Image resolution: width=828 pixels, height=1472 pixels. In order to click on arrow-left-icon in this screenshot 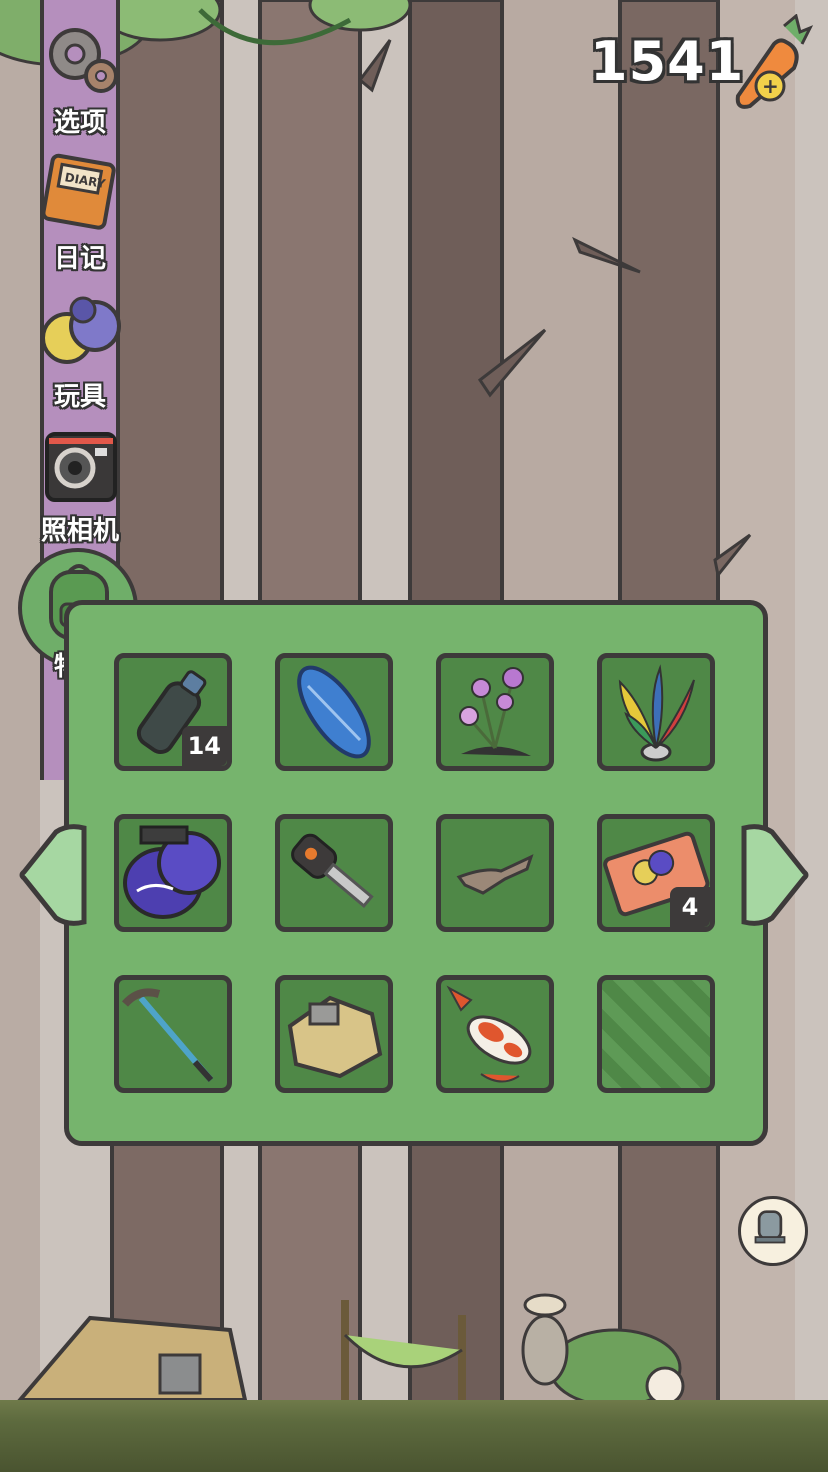, I will do `click(53, 875)`.